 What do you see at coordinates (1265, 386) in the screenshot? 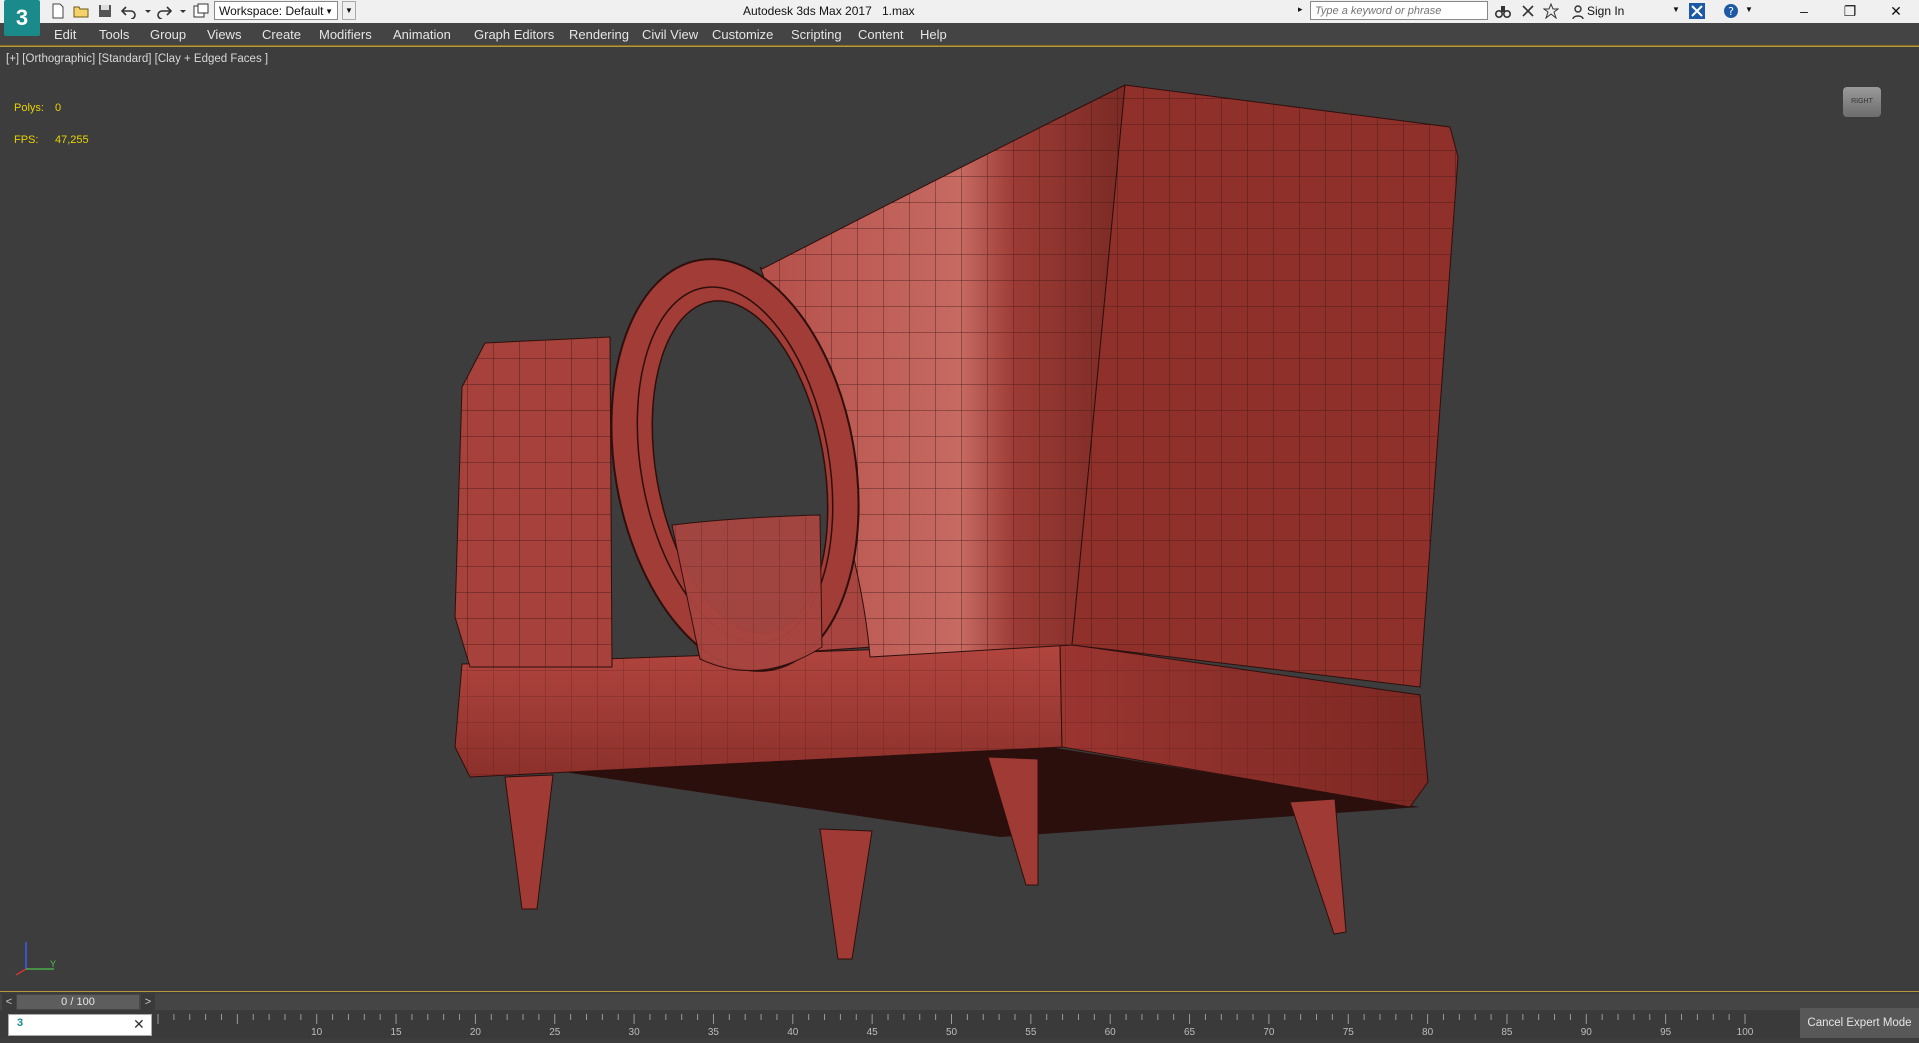
I see `backrest-side` at bounding box center [1265, 386].